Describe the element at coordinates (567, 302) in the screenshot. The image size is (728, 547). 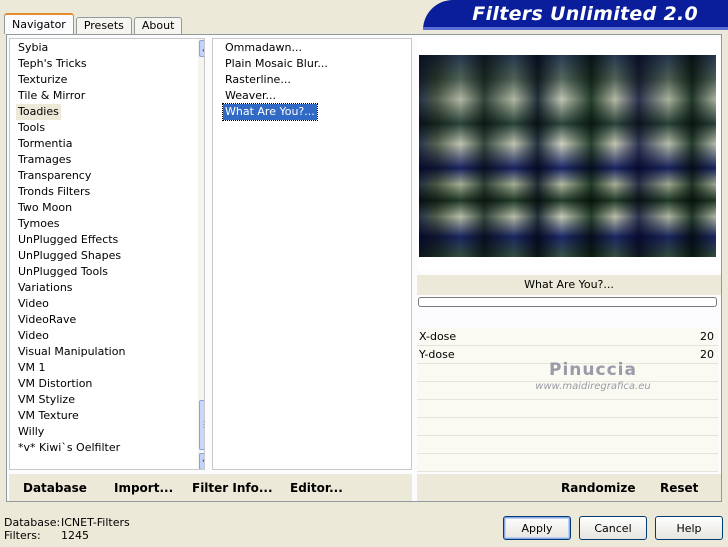
I see `progress-bar` at that location.